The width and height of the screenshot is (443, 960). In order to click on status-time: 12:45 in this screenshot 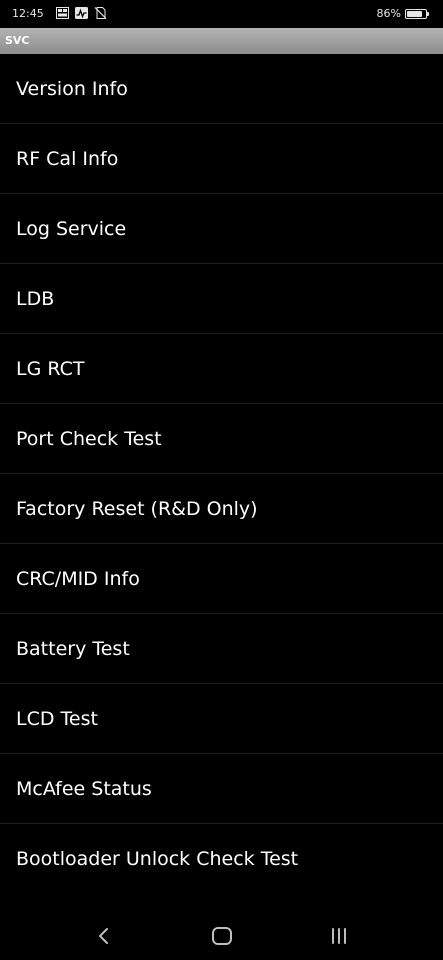, I will do `click(28, 13)`.